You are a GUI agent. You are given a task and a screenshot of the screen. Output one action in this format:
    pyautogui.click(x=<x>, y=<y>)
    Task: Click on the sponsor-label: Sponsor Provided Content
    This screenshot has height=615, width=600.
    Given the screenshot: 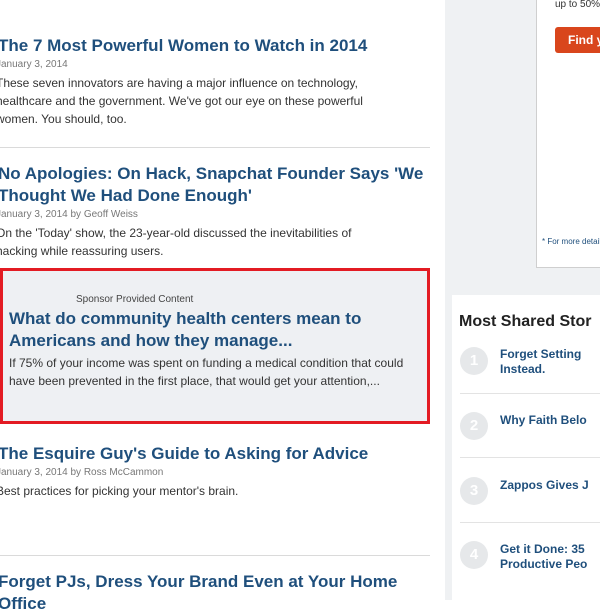 What is the action you would take?
    pyautogui.click(x=135, y=299)
    